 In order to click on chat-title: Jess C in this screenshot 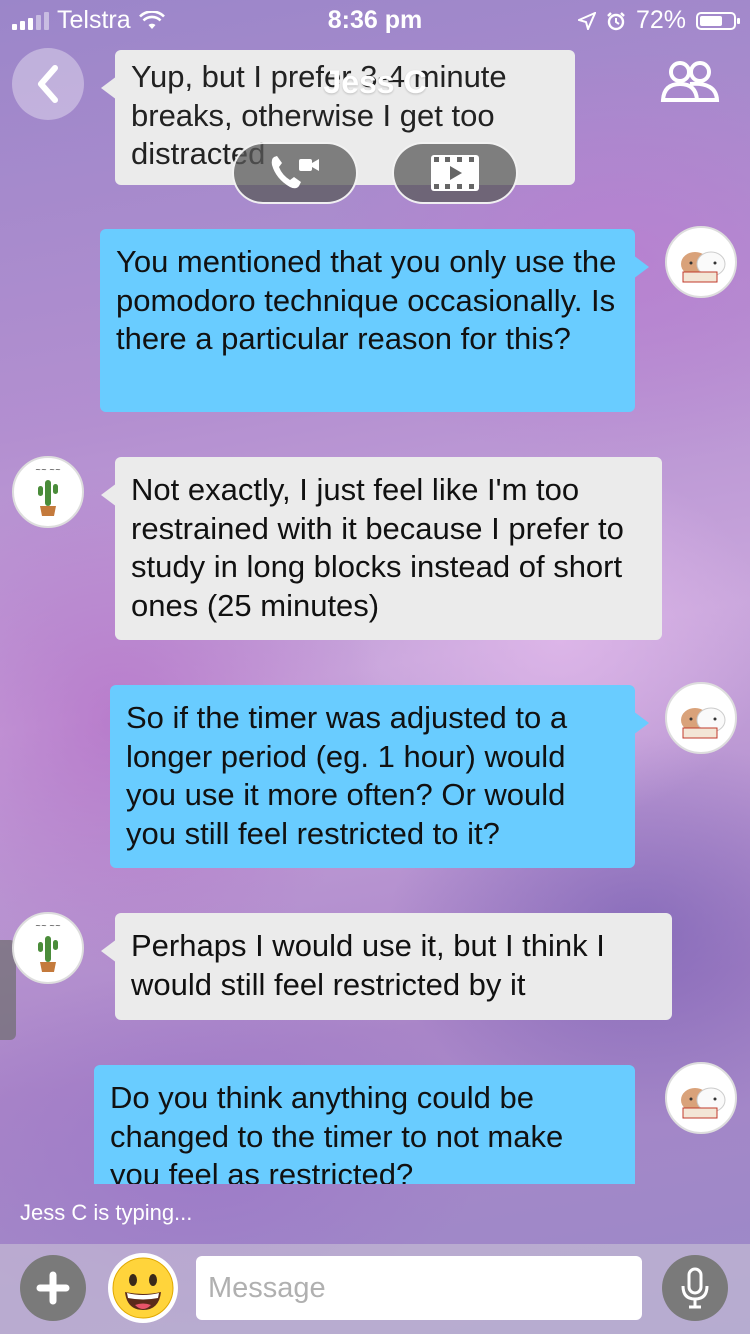, I will do `click(375, 82)`.